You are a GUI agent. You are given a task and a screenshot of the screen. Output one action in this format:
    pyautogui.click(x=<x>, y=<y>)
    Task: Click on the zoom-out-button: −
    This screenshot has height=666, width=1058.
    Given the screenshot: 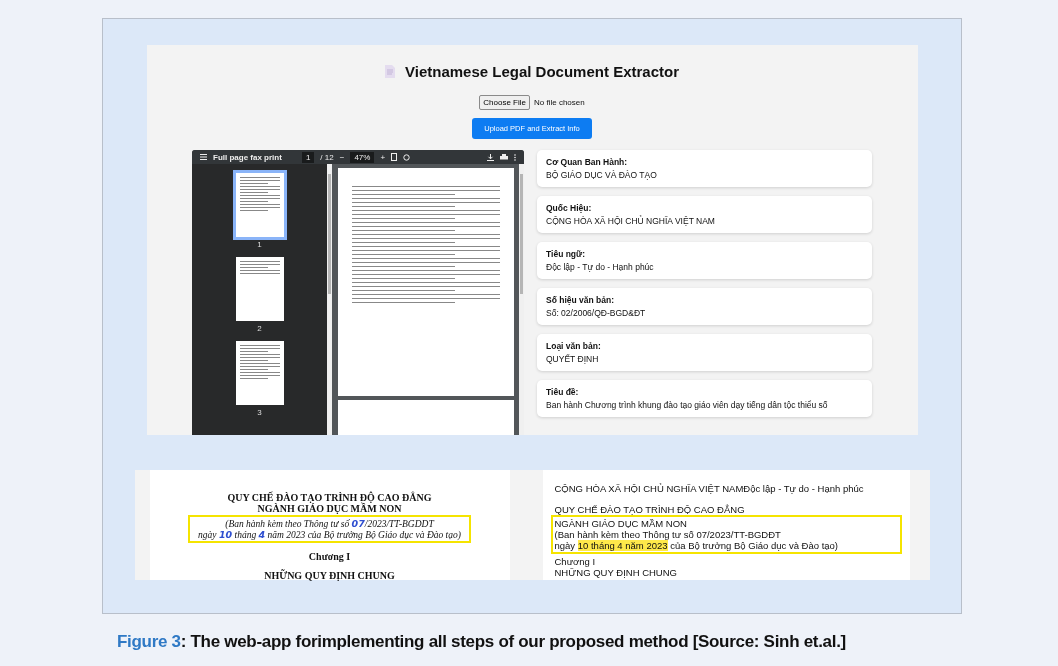 What is the action you would take?
    pyautogui.click(x=342, y=157)
    